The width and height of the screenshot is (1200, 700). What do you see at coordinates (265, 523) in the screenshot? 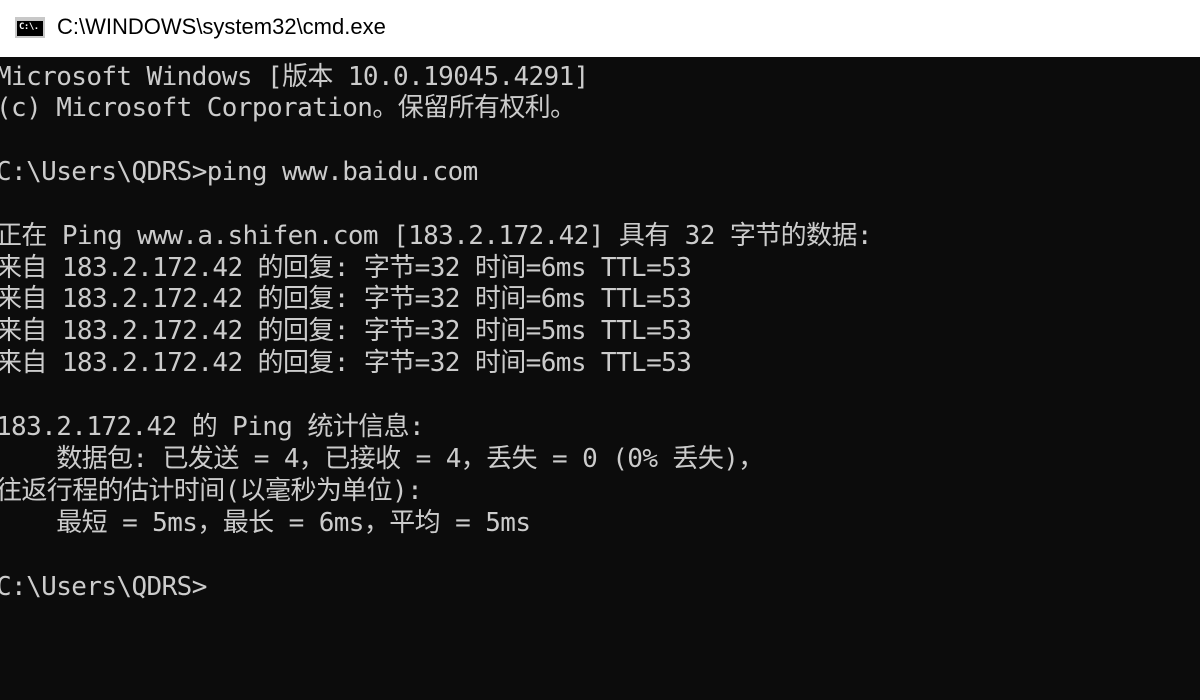
I see `console-line: 最短 = 5ms，最长 = 6ms，平均 = 5ms` at bounding box center [265, 523].